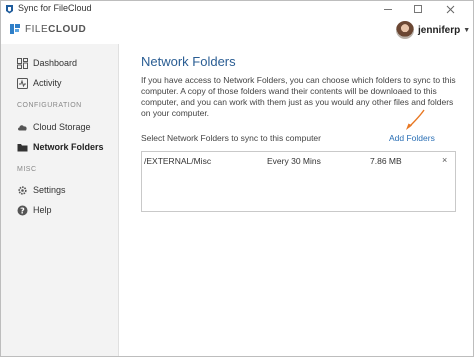 This screenshot has height=357, width=474. I want to click on gear-icon, so click(22, 190).